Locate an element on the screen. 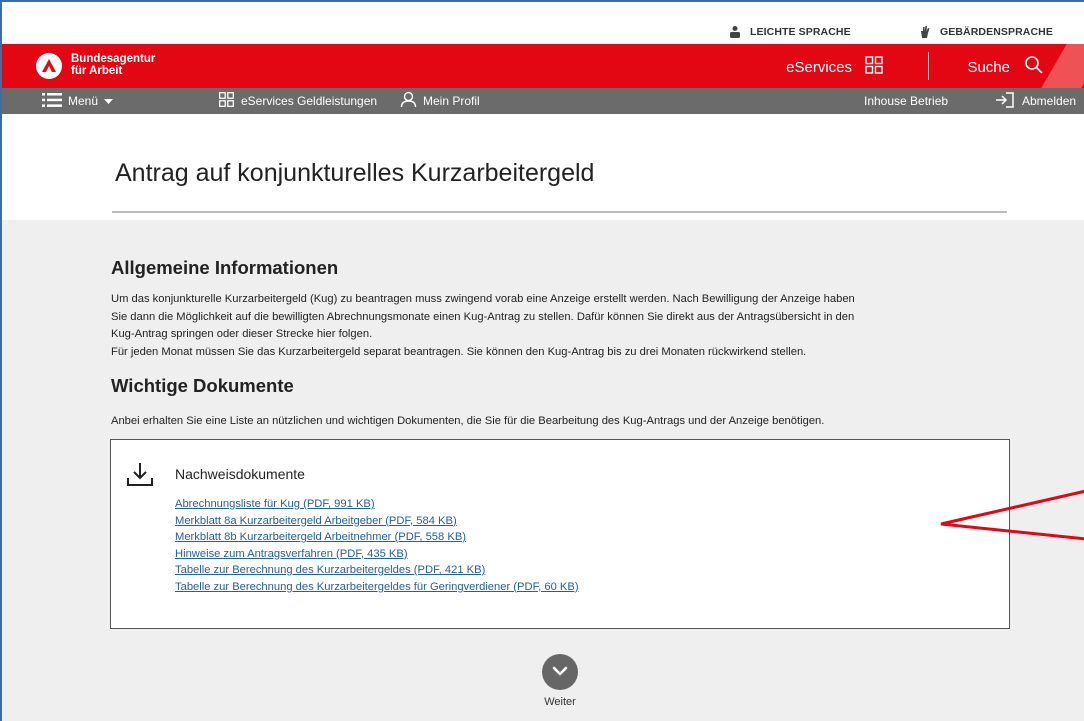 The width and height of the screenshot is (1084, 721). brand-line-1: Bundesagentur is located at coordinates (113, 59).